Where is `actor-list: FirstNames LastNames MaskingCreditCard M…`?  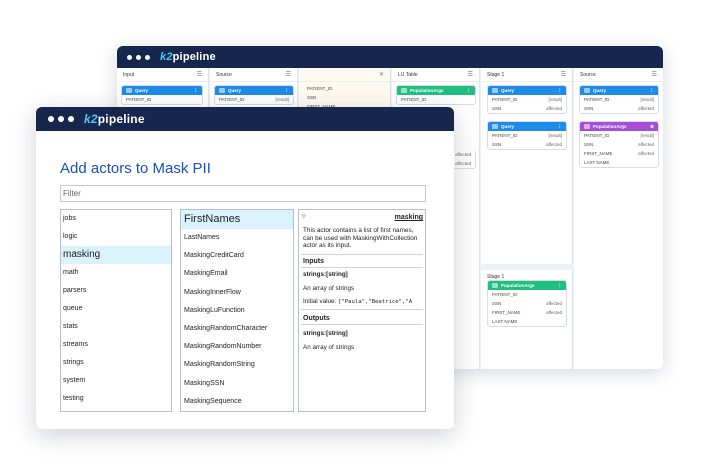 actor-list: FirstNames LastNames MaskingCreditCard M… is located at coordinates (237, 310).